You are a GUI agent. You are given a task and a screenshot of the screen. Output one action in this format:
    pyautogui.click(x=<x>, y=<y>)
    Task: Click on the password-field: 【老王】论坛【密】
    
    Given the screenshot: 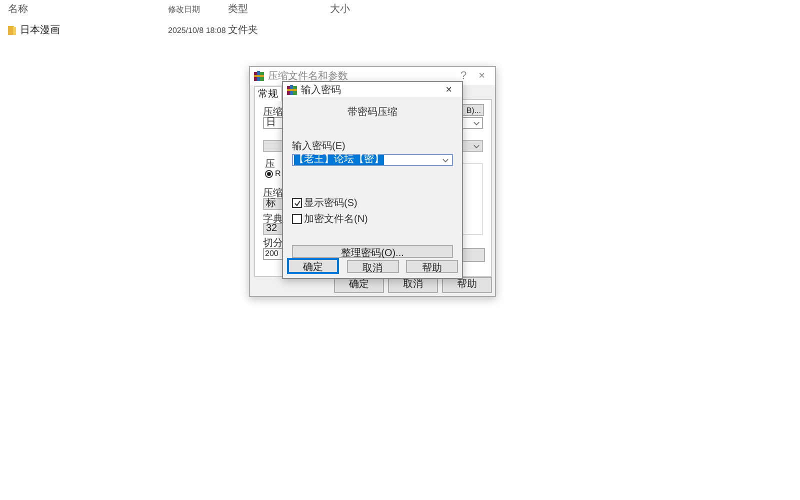 What is the action you would take?
    pyautogui.click(x=372, y=160)
    